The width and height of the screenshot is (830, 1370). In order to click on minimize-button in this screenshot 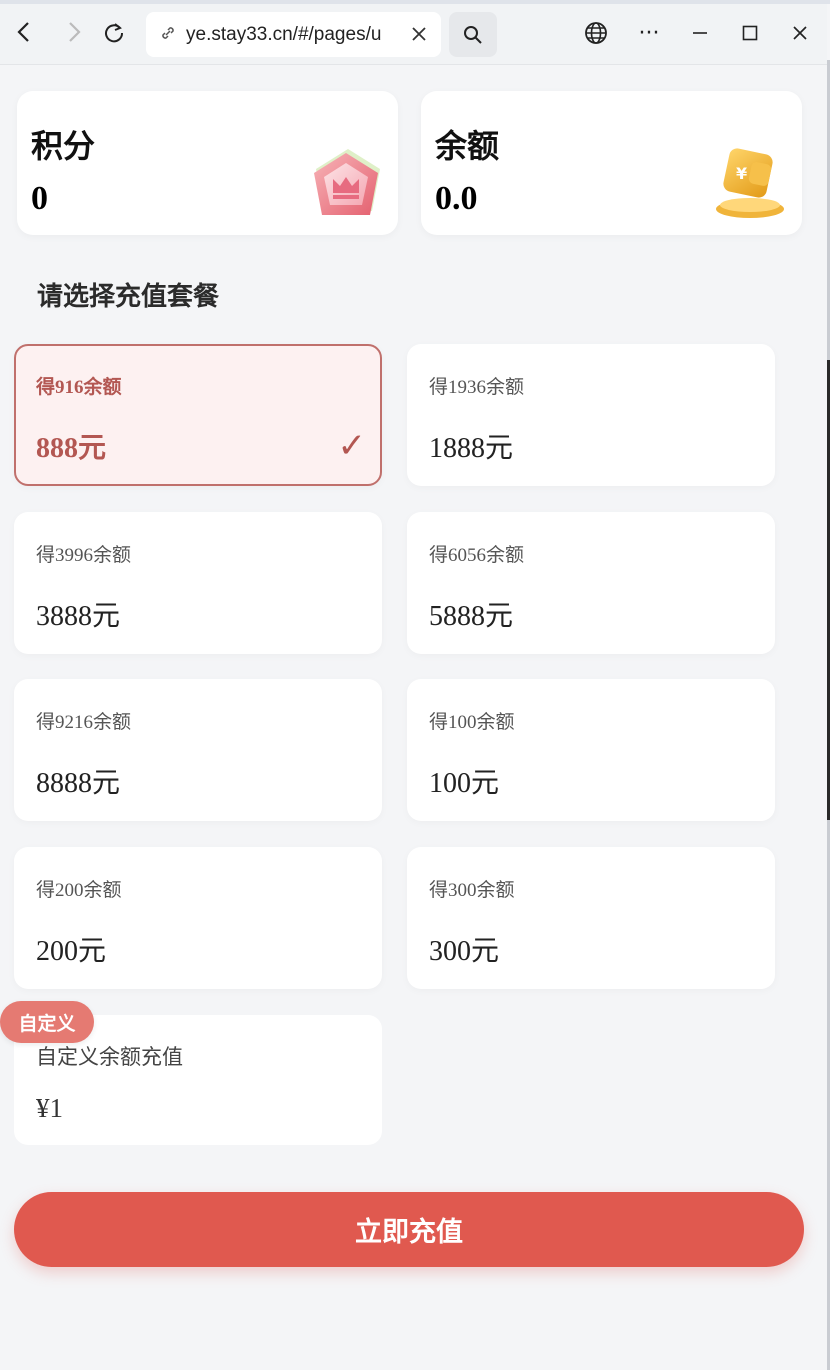, I will do `click(700, 33)`.